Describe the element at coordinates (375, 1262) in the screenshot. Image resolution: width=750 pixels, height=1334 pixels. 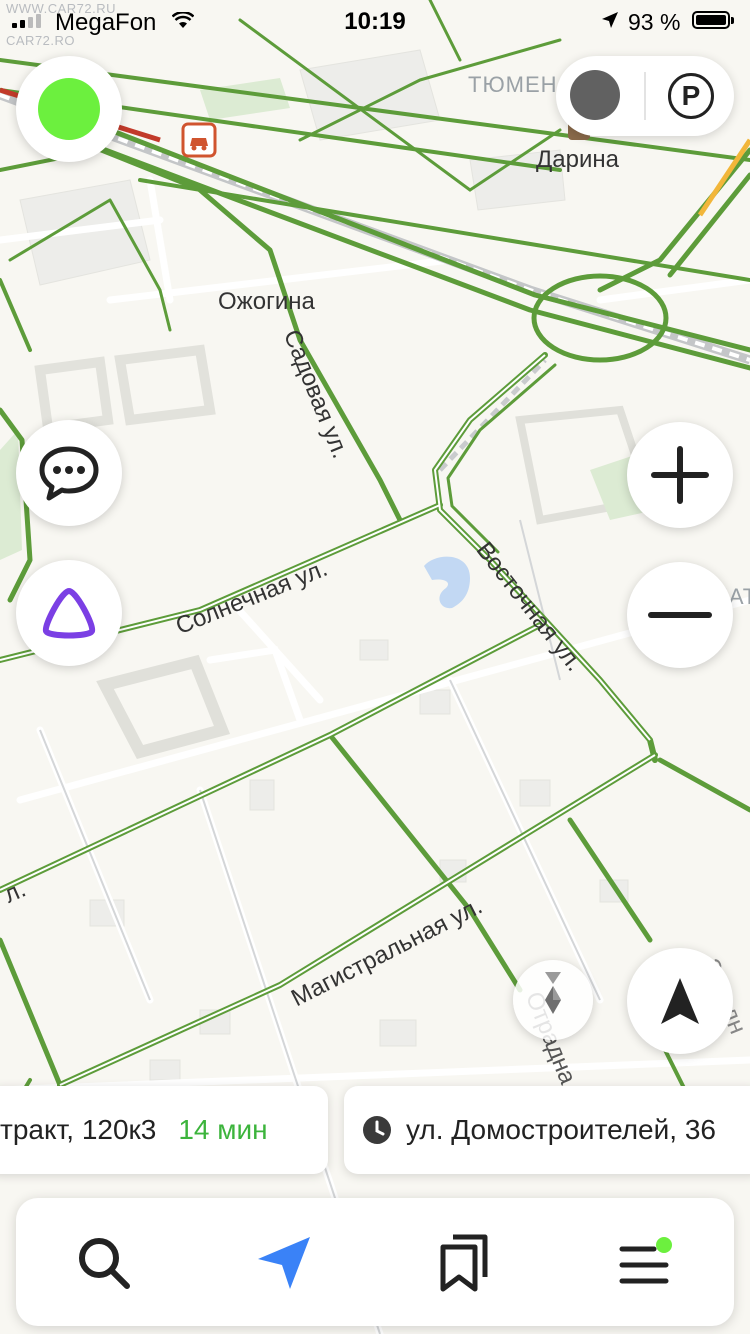
I see `bottom-navigation` at that location.